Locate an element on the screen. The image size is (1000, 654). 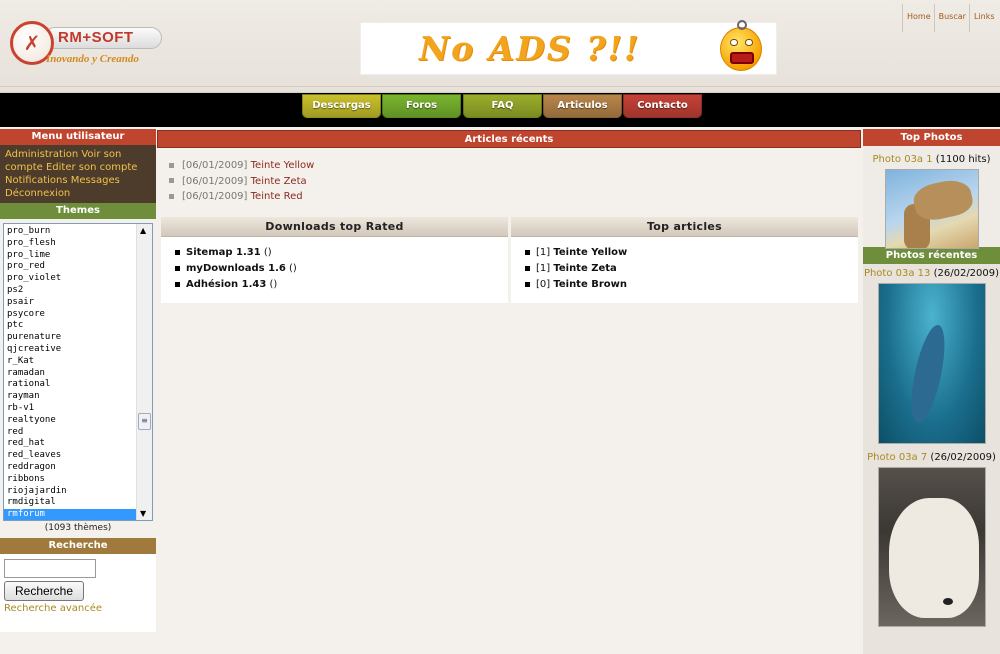
banner-ad: No ADS ?!! is located at coordinates (568, 47).